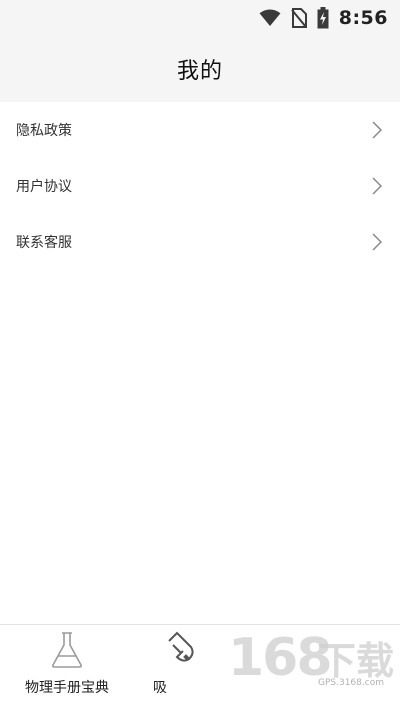  I want to click on no-sim-icon, so click(298, 18).